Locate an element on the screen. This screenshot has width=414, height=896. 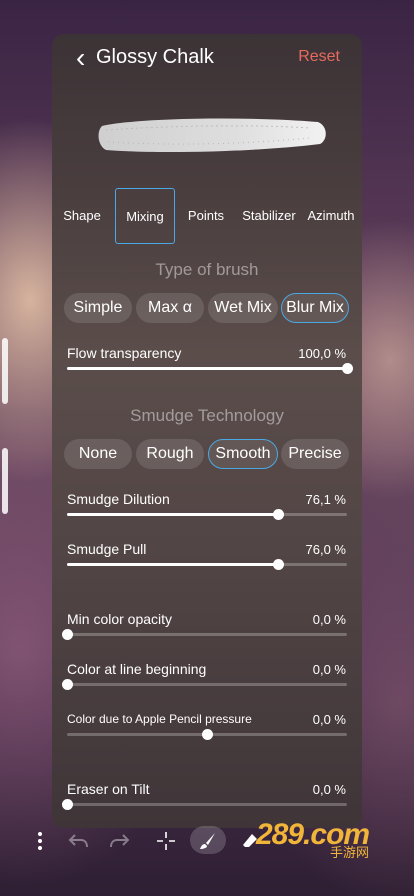
pencil-pressure-label: Color due to Apple Pencil pressure is located at coordinates (159, 719).